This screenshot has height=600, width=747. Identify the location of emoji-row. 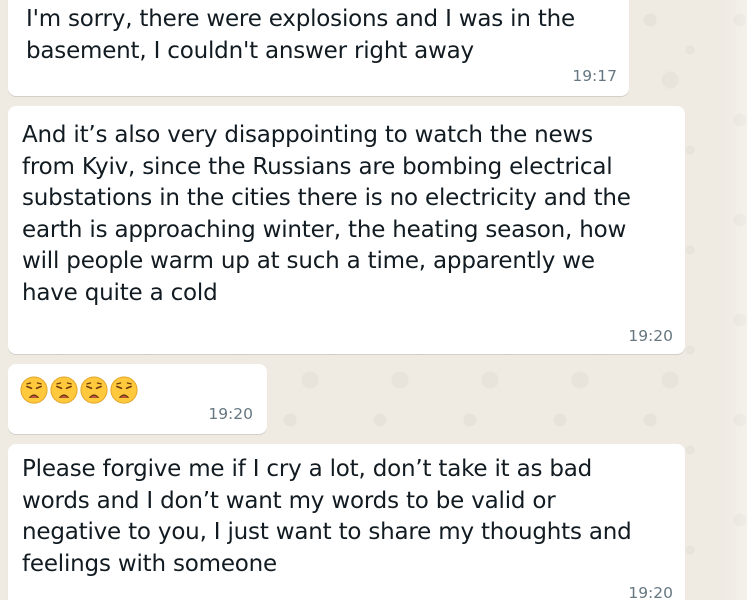
(137, 387).